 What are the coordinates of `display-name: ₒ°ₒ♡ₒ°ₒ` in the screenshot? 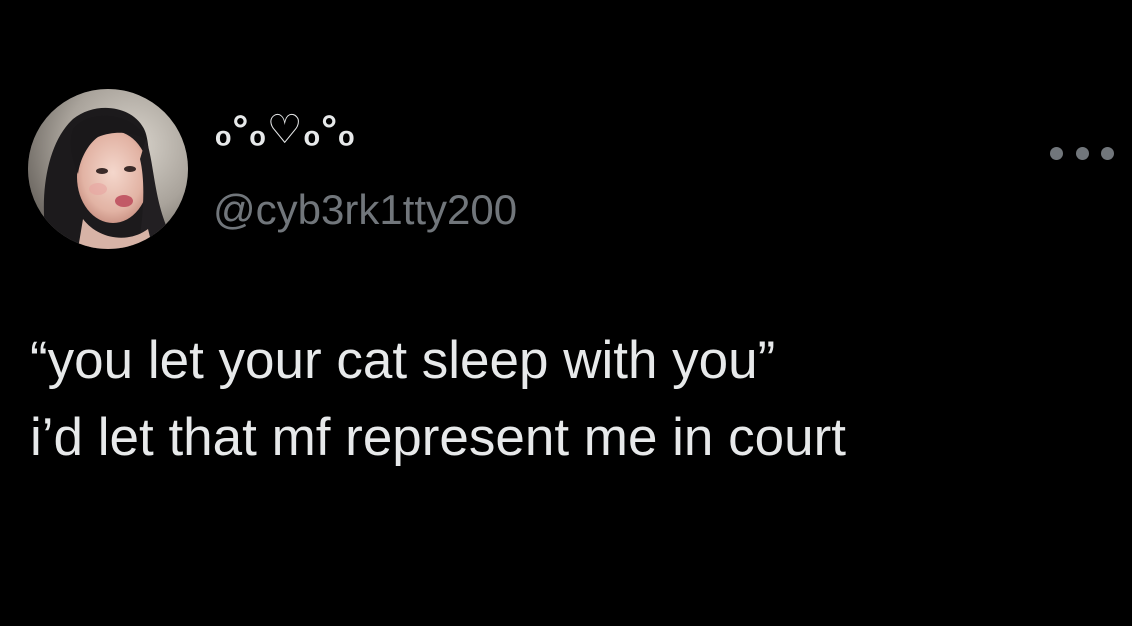 It's located at (285, 130).